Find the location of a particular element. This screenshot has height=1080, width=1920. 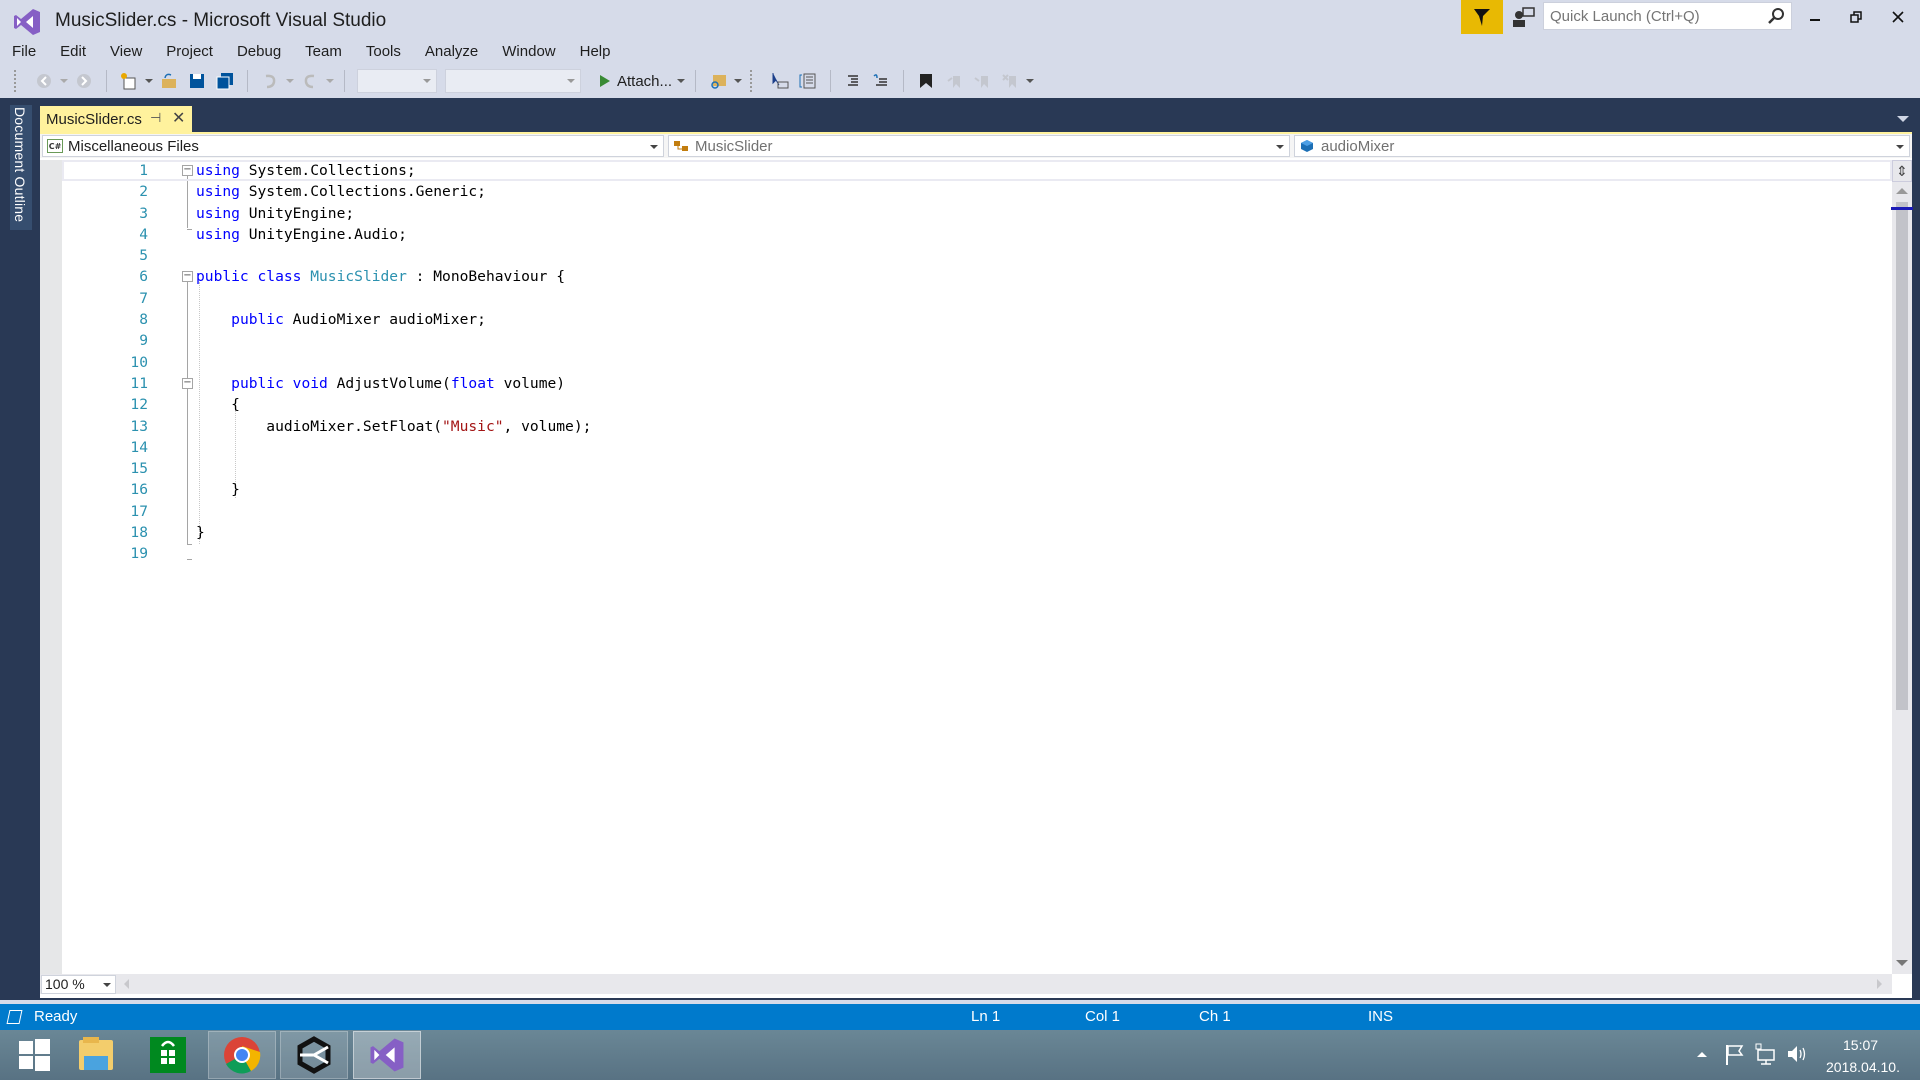

zoom-level-dropdown: 100 % is located at coordinates (78, 984).